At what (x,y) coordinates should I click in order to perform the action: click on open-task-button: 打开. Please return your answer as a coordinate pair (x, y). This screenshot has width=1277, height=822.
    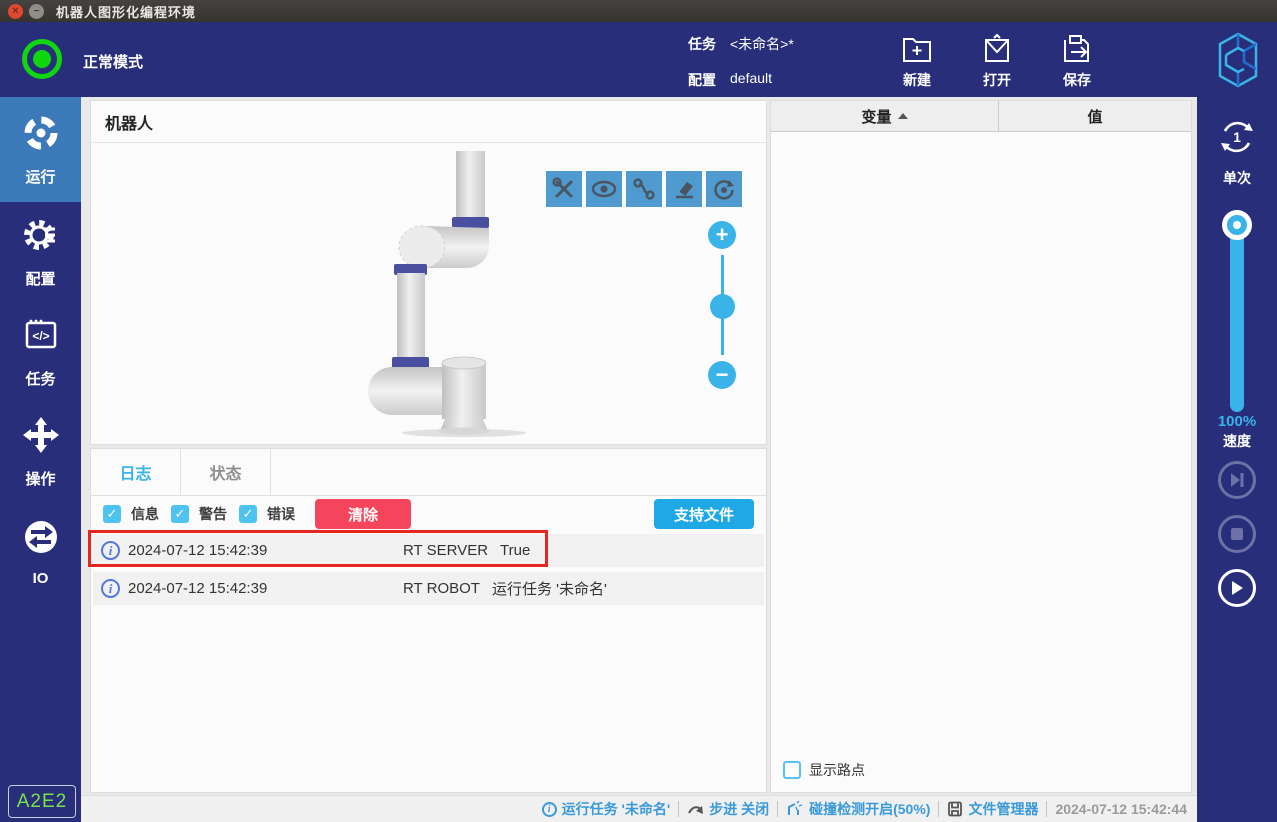
    Looking at the image, I should click on (997, 61).